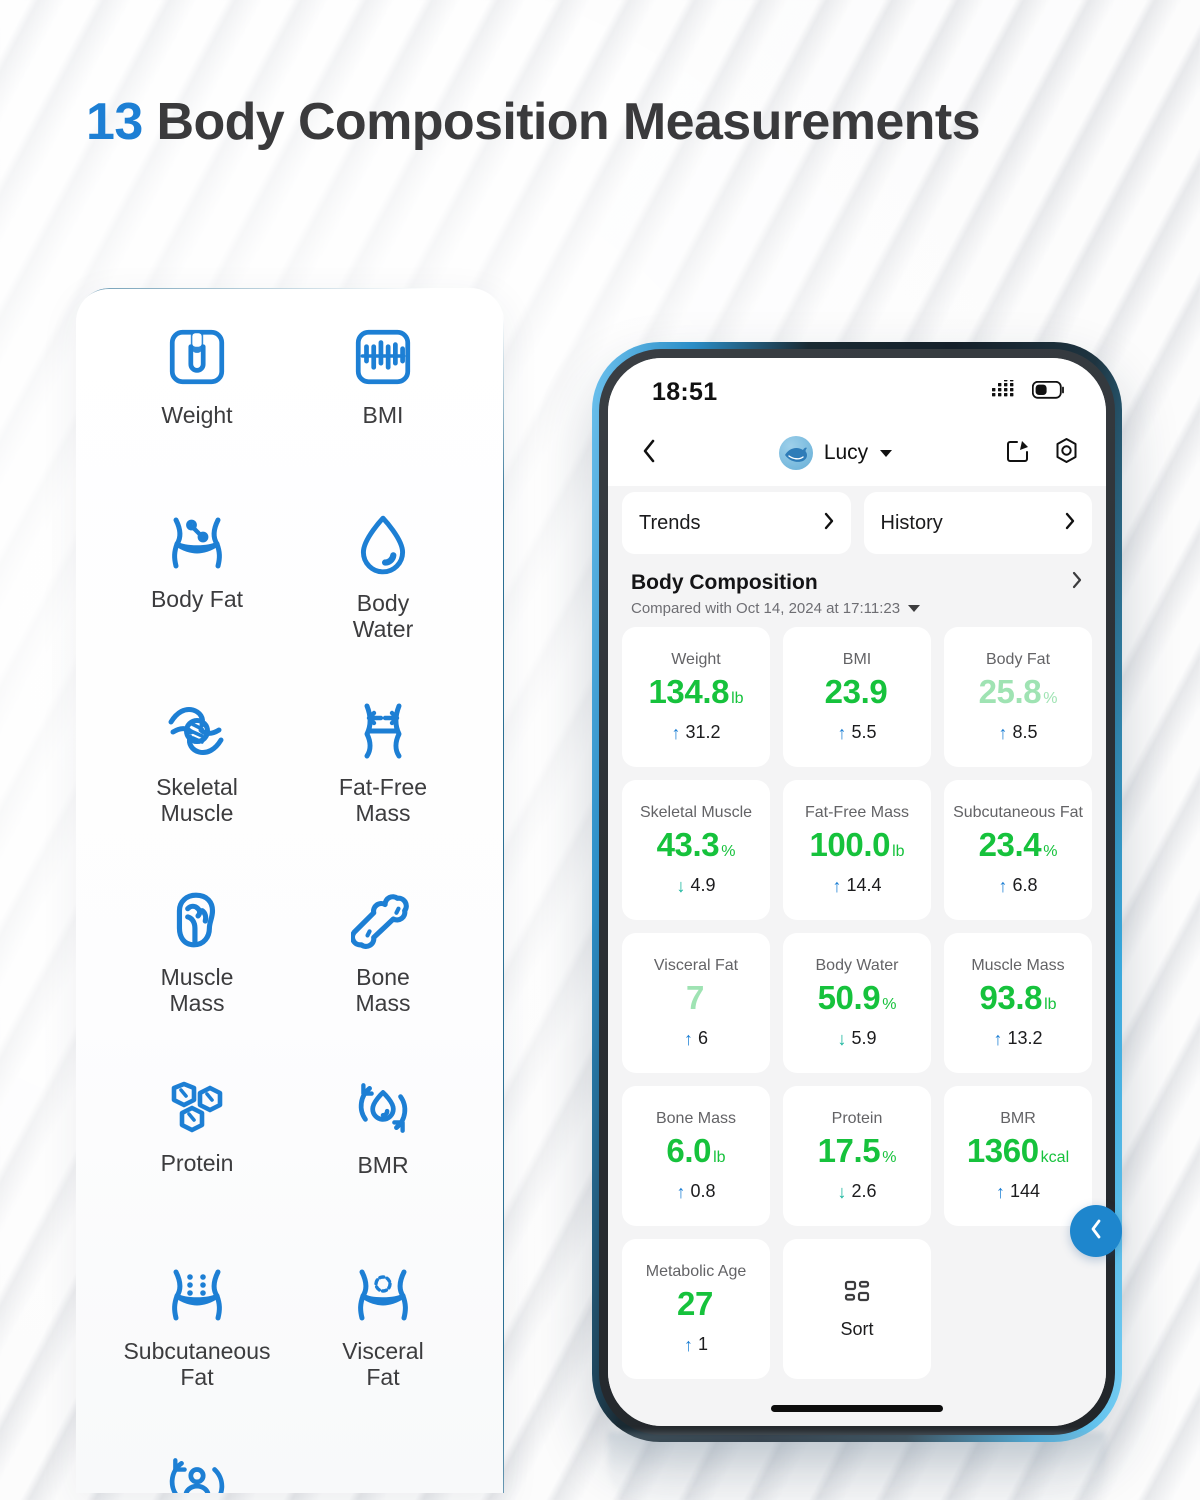 The width and height of the screenshot is (1200, 1500). What do you see at coordinates (1096, 1231) in the screenshot?
I see `side-collapse-button` at bounding box center [1096, 1231].